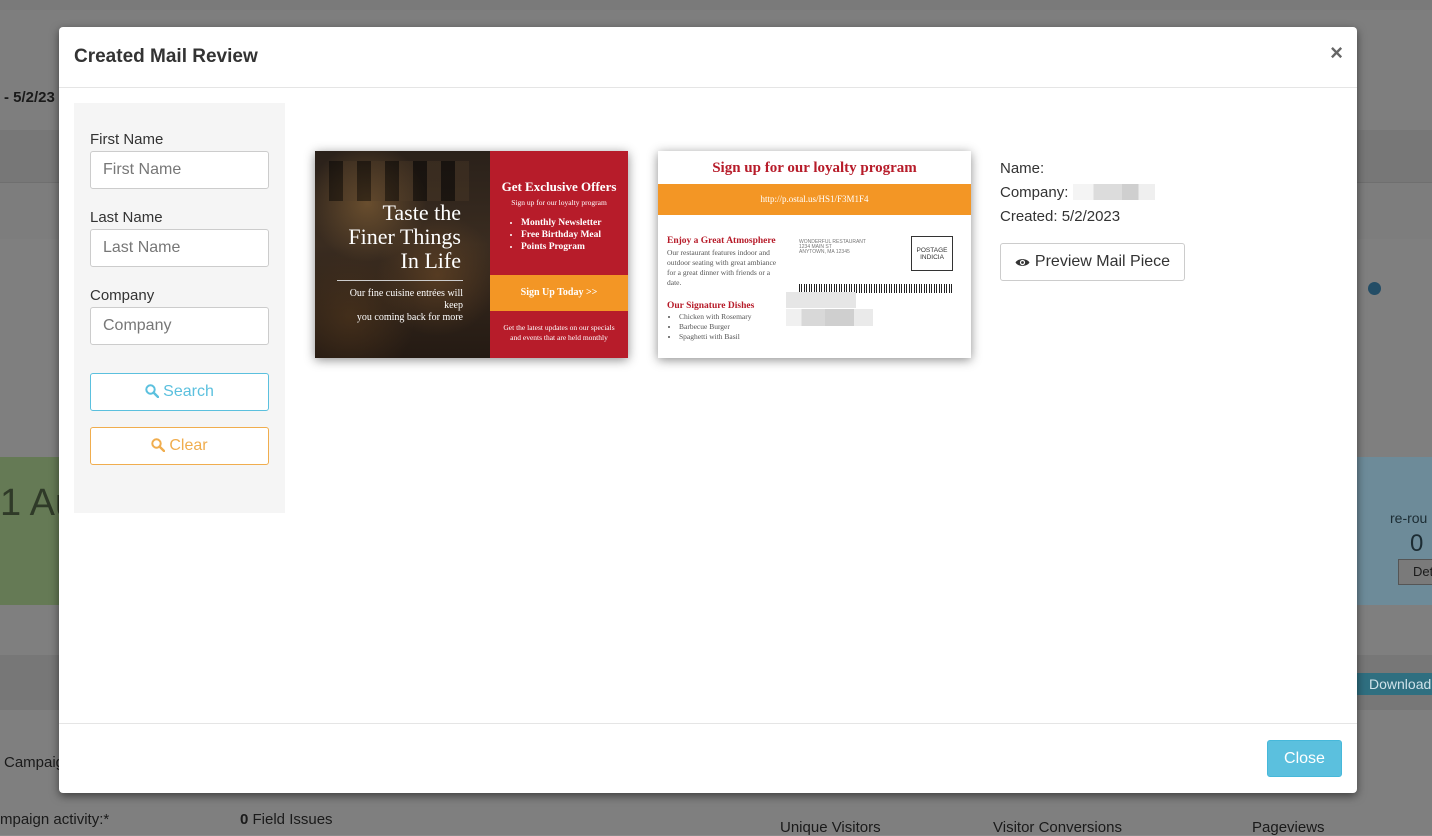  Describe the element at coordinates (1288, 827) in the screenshot. I see `bg-col-pageviews: Pageviews` at that location.